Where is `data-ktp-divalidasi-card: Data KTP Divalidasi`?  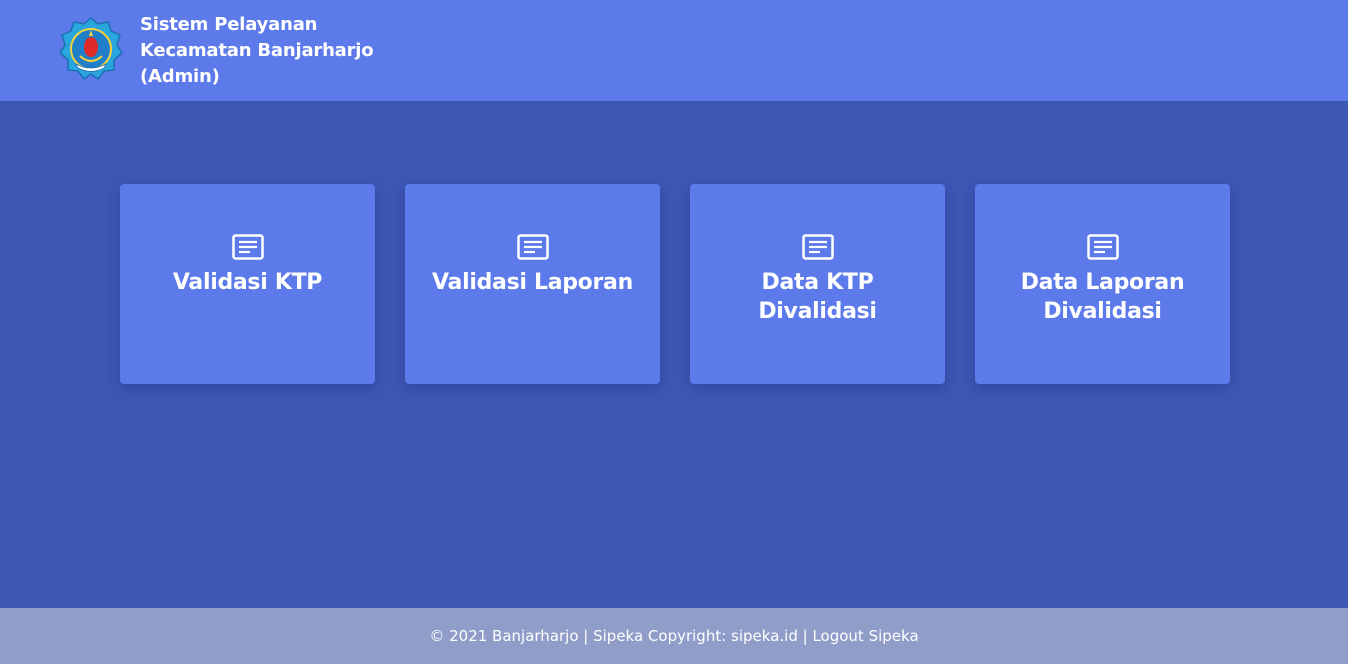
data-ktp-divalidasi-card: Data KTP Divalidasi is located at coordinates (817, 284).